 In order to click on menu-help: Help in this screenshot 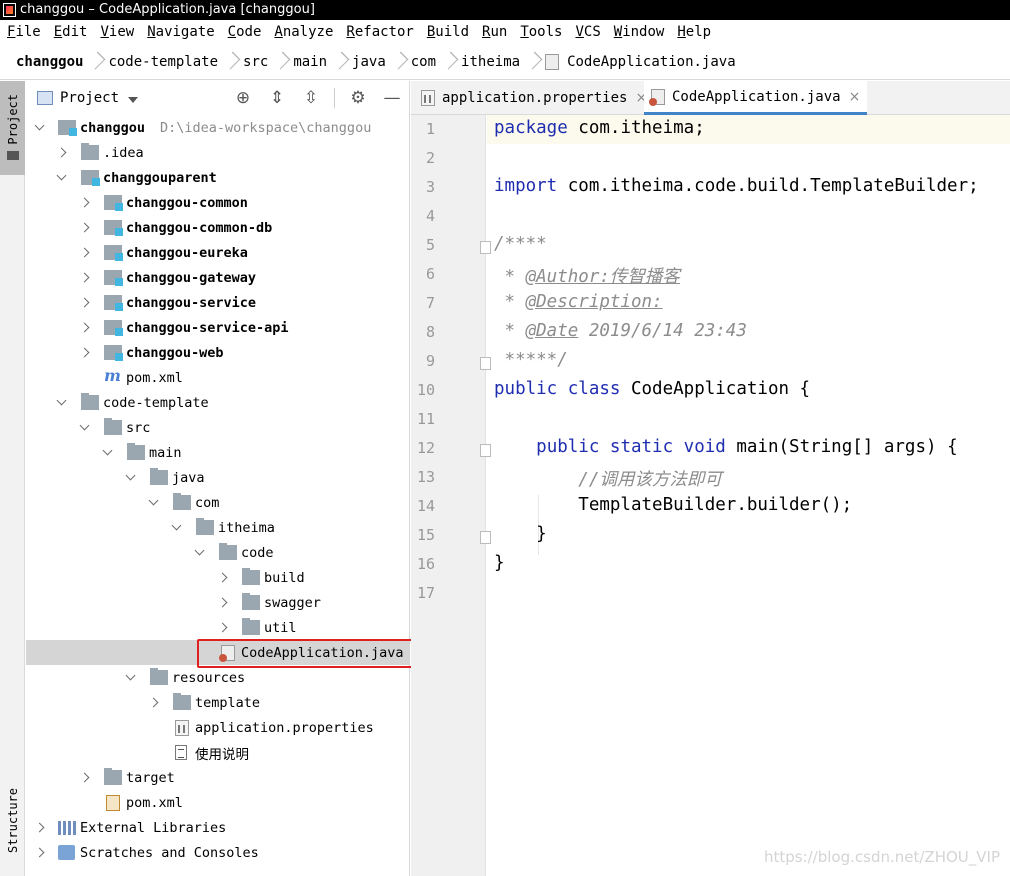, I will do `click(694, 32)`.